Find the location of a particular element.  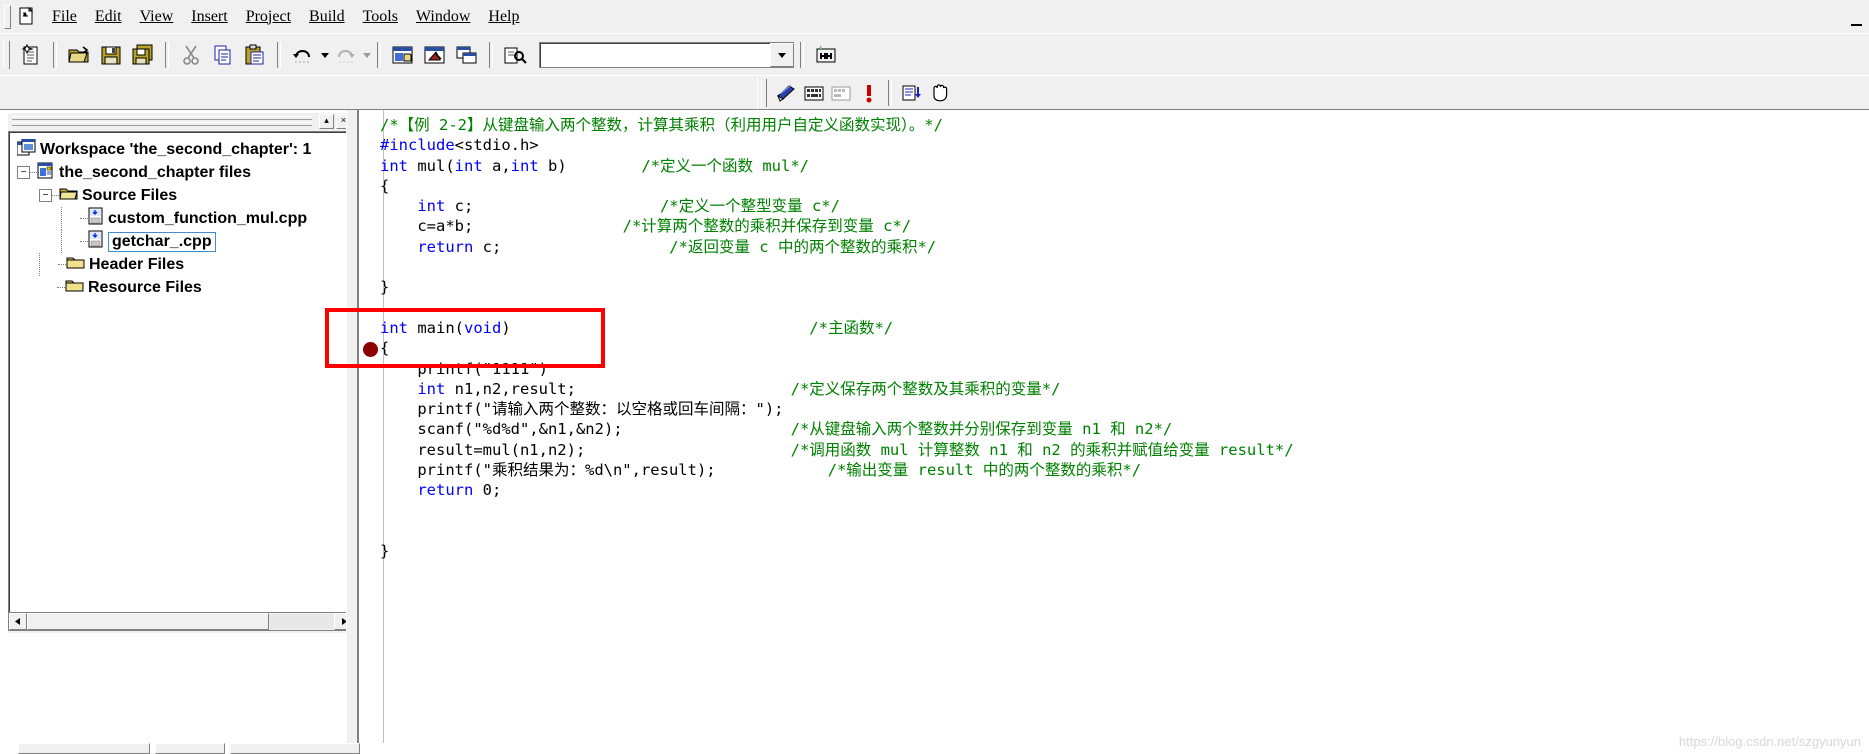

find-match-icon: A is located at coordinates (826, 55).